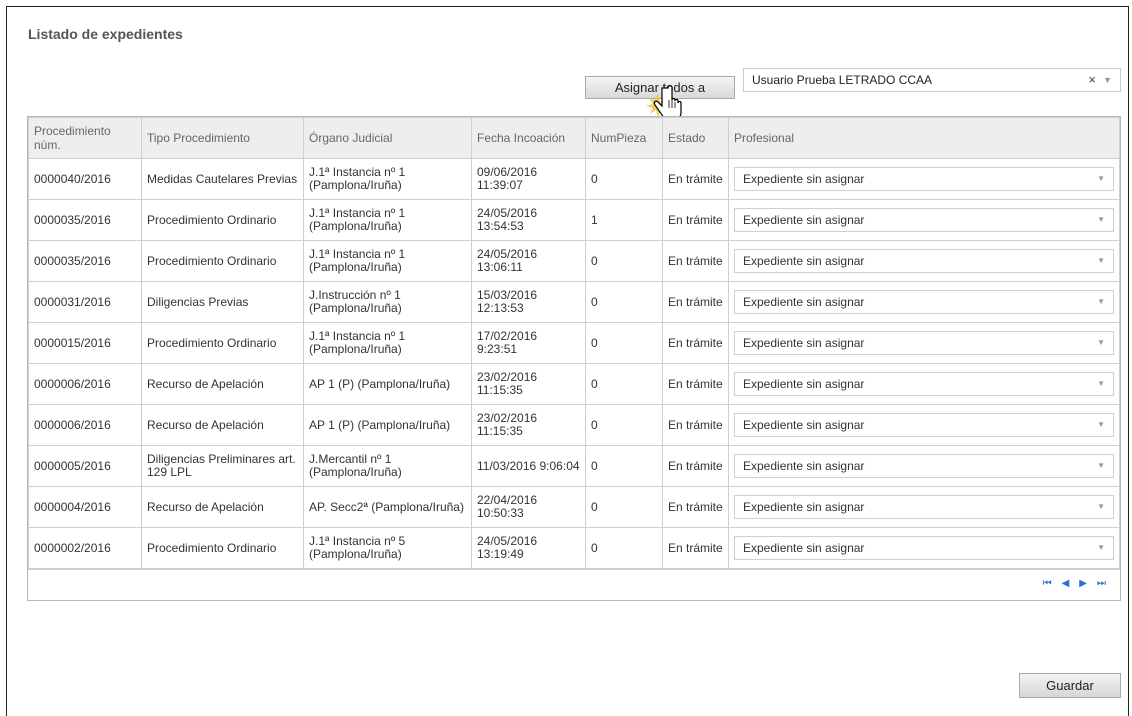 The width and height of the screenshot is (1132, 716). I want to click on clear-icon: ×, so click(1092, 80).